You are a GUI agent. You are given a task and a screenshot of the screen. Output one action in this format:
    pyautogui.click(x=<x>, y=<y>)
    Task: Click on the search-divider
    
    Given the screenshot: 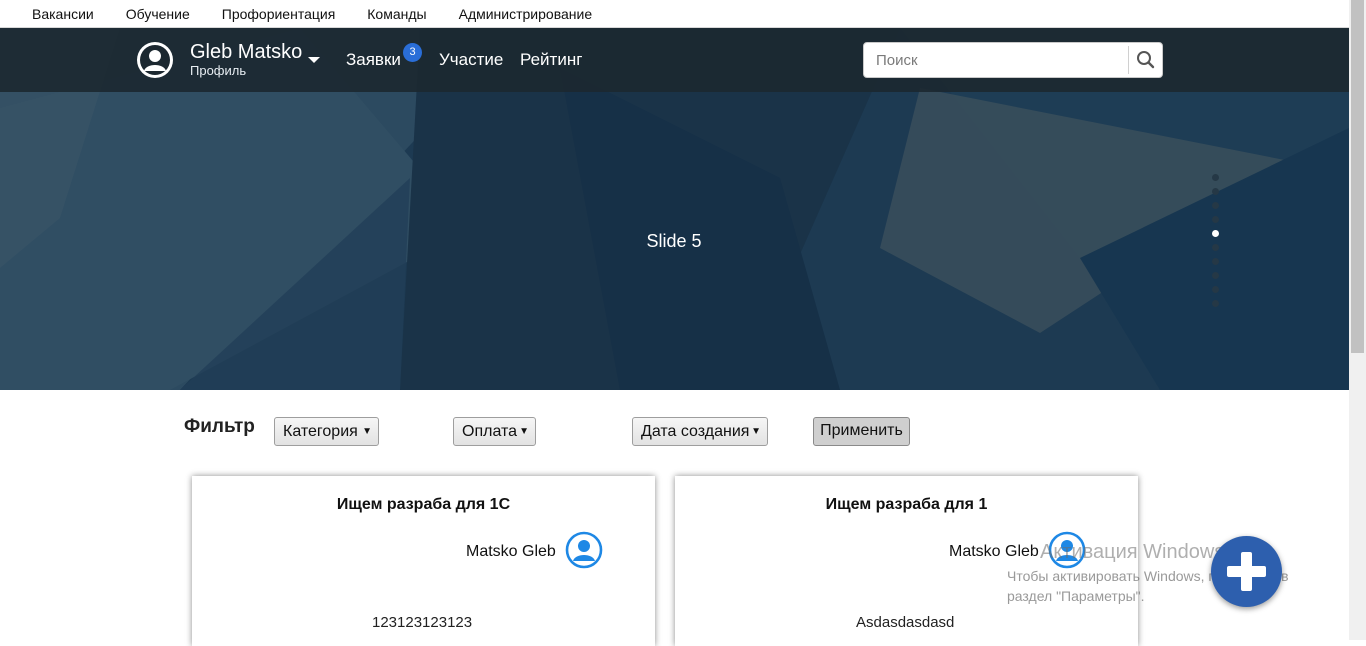 What is the action you would take?
    pyautogui.click(x=1128, y=60)
    